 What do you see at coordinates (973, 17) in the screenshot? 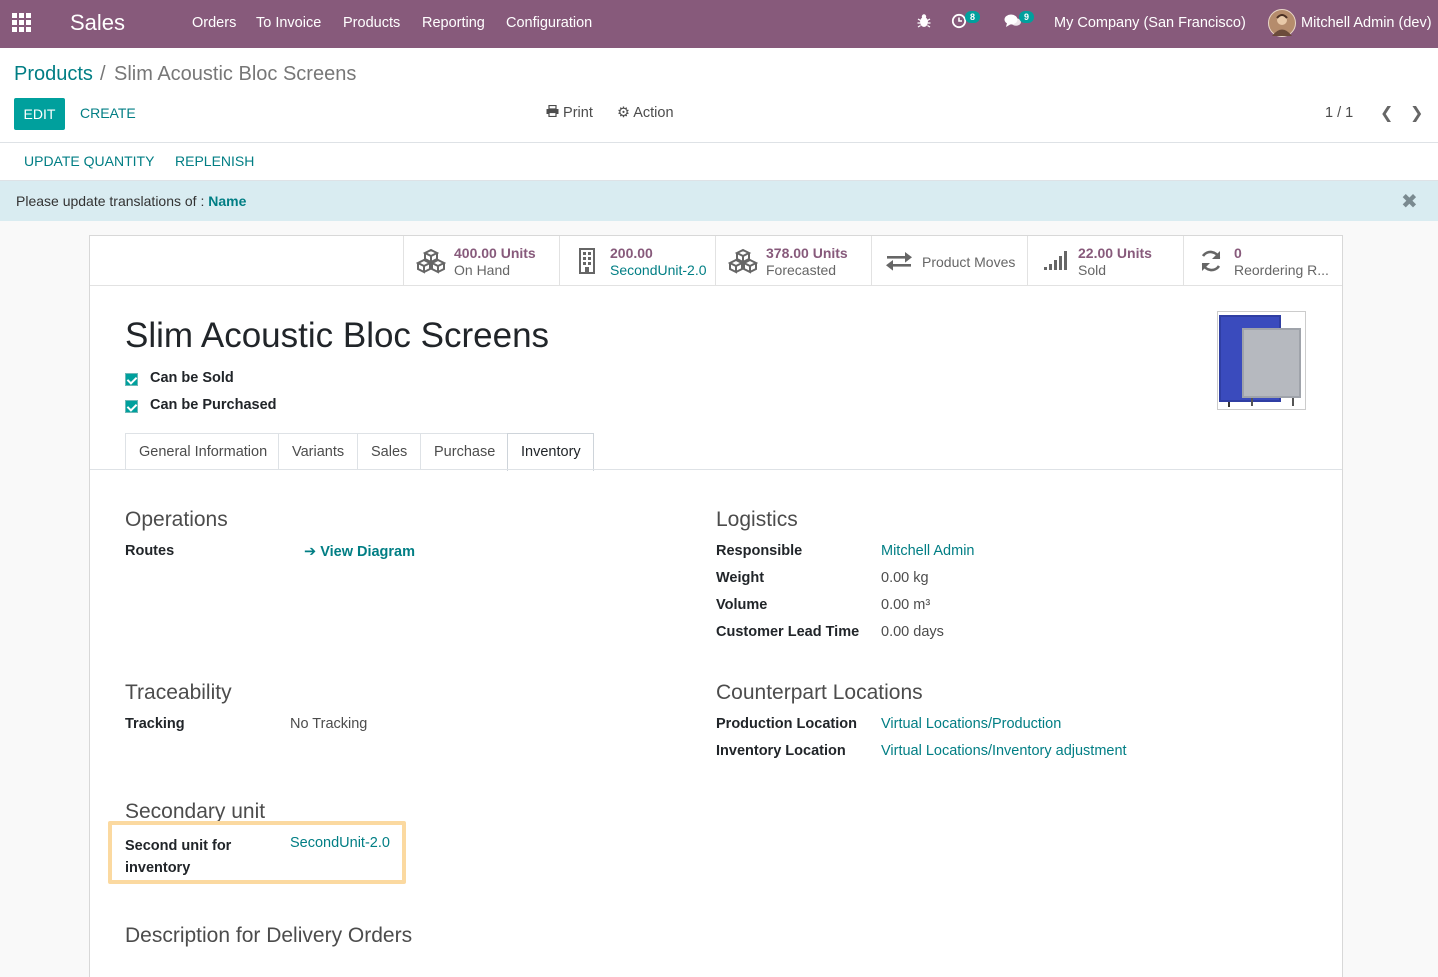
I see `activity-count-badge: 8` at bounding box center [973, 17].